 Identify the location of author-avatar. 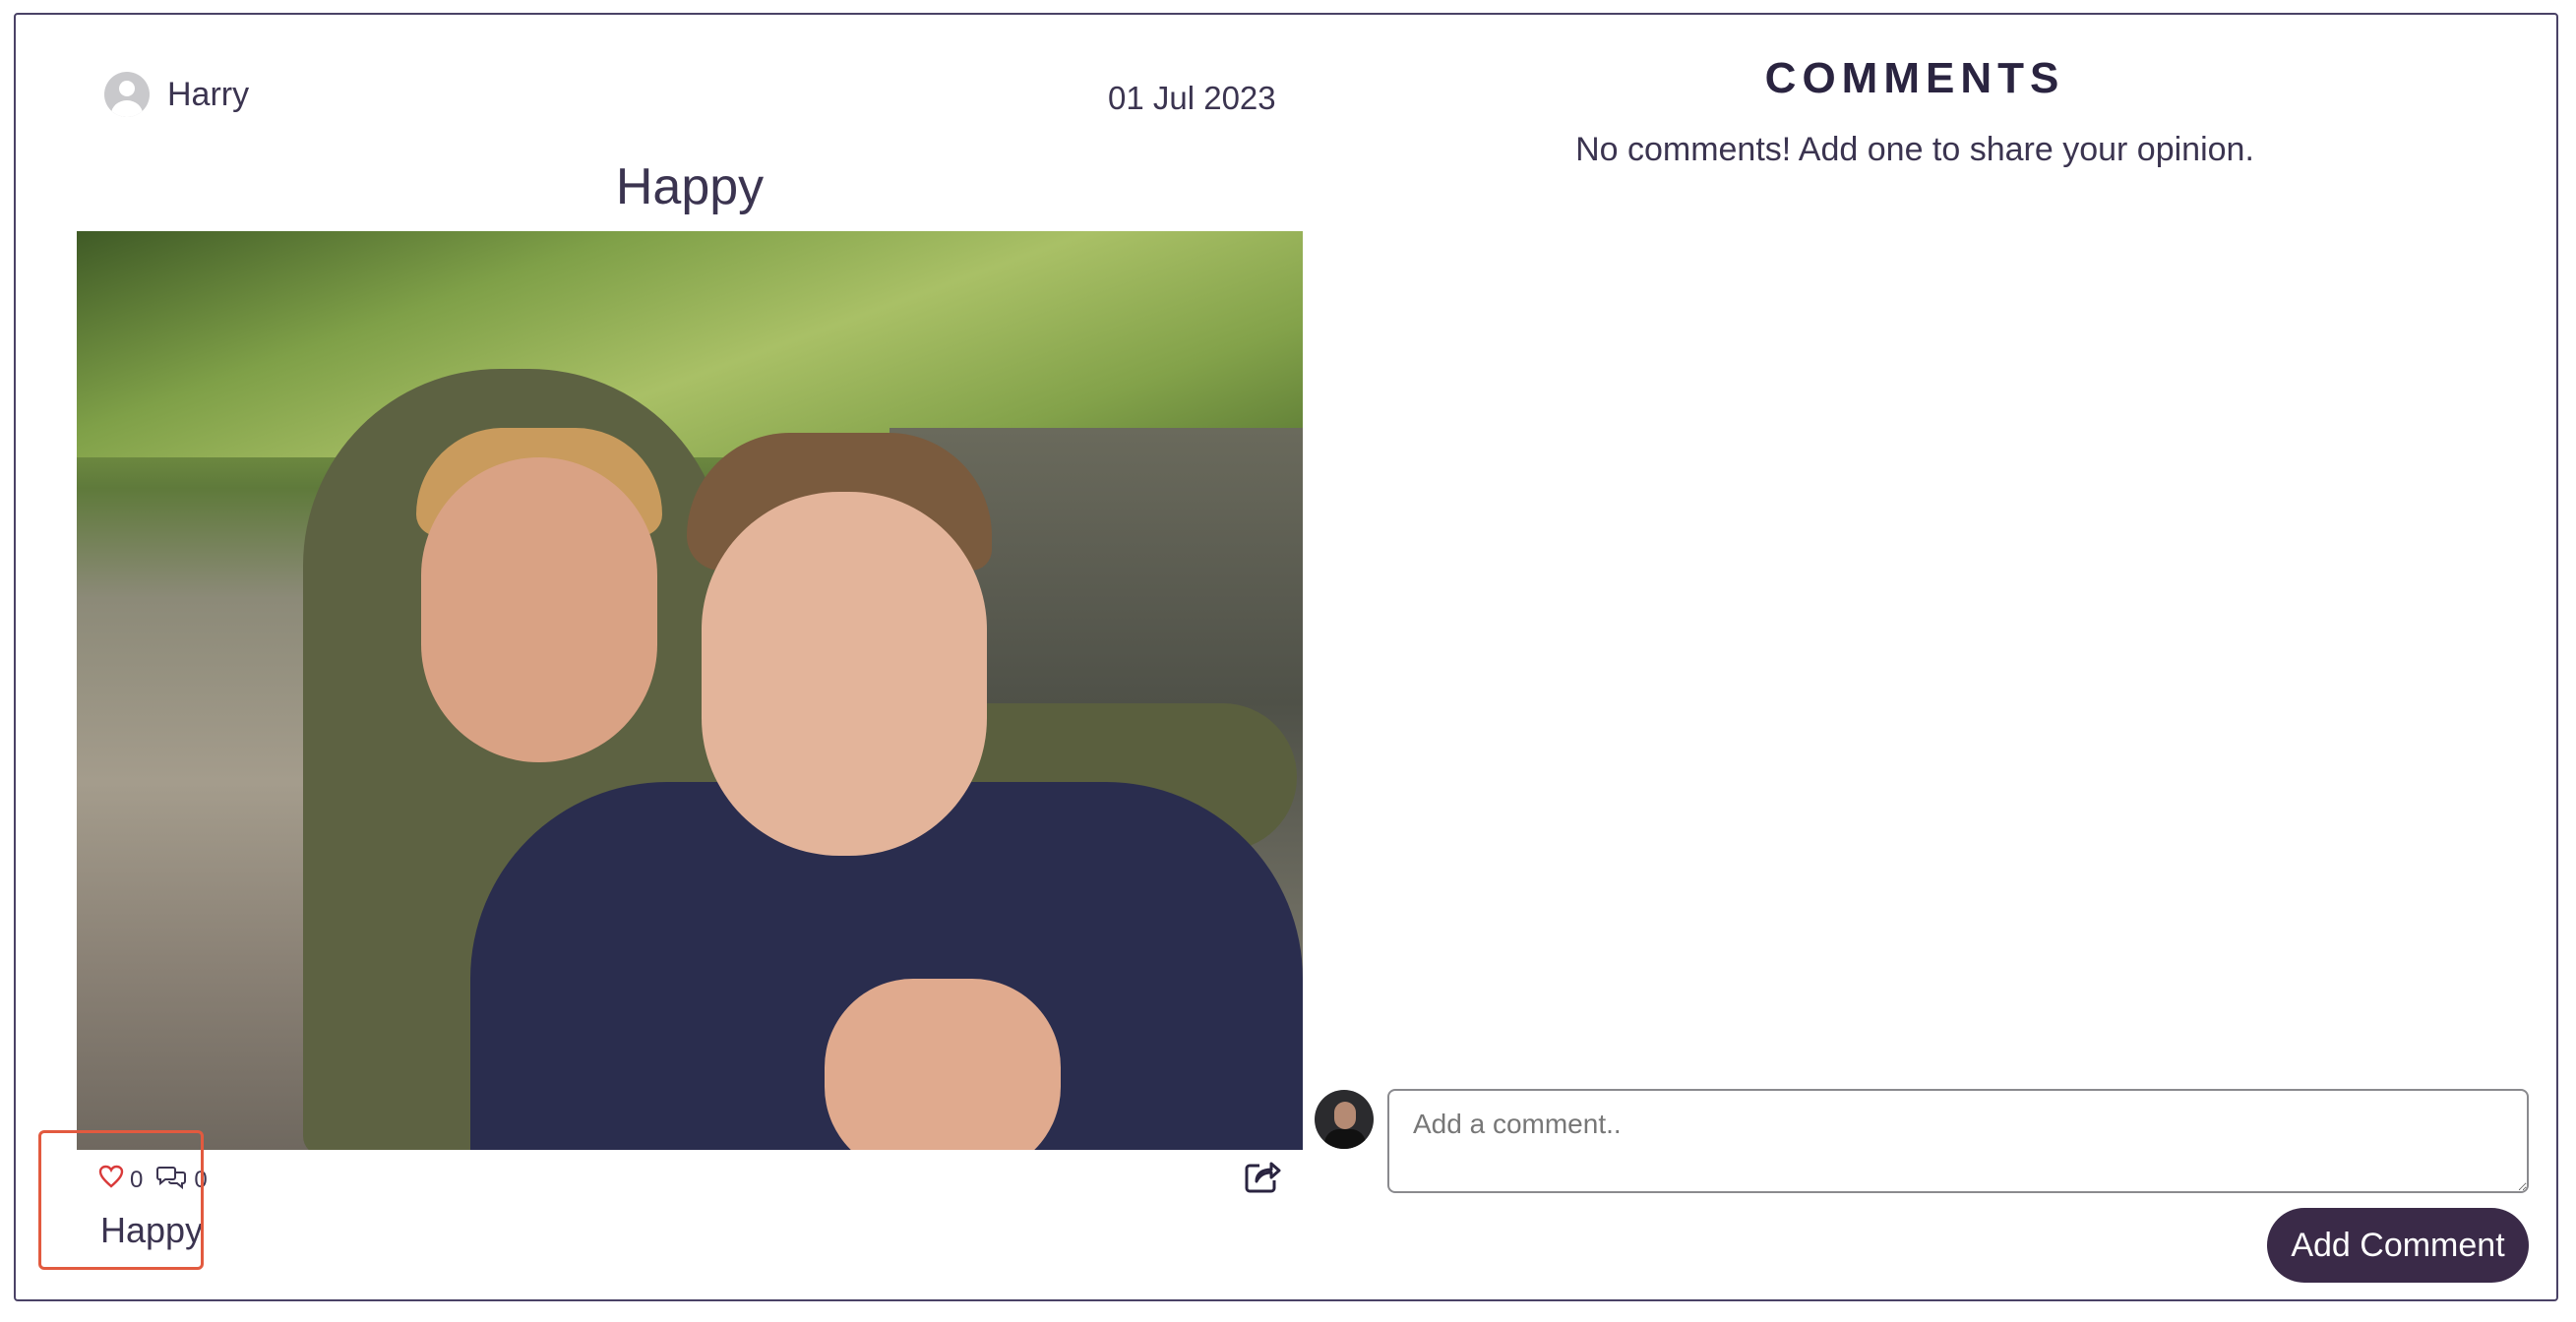
(127, 94).